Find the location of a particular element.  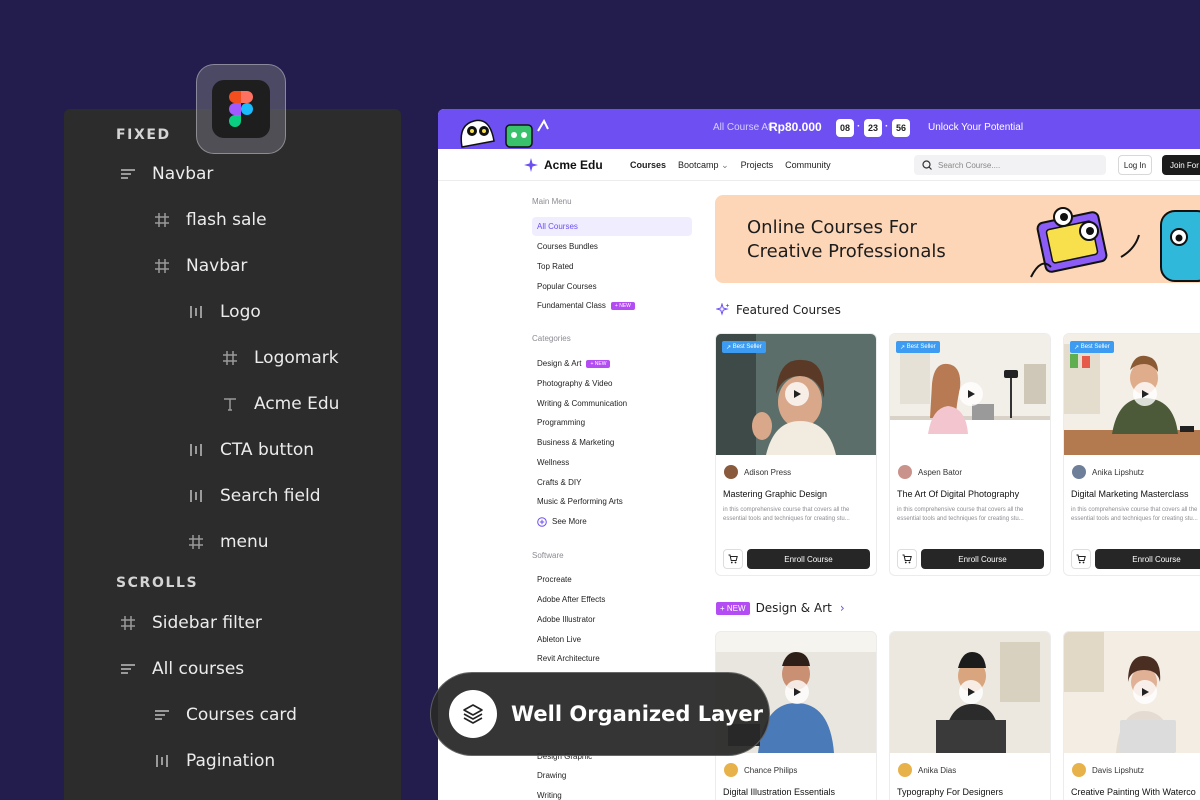

featured-courses-heading: Featured Courses is located at coordinates (778, 310).